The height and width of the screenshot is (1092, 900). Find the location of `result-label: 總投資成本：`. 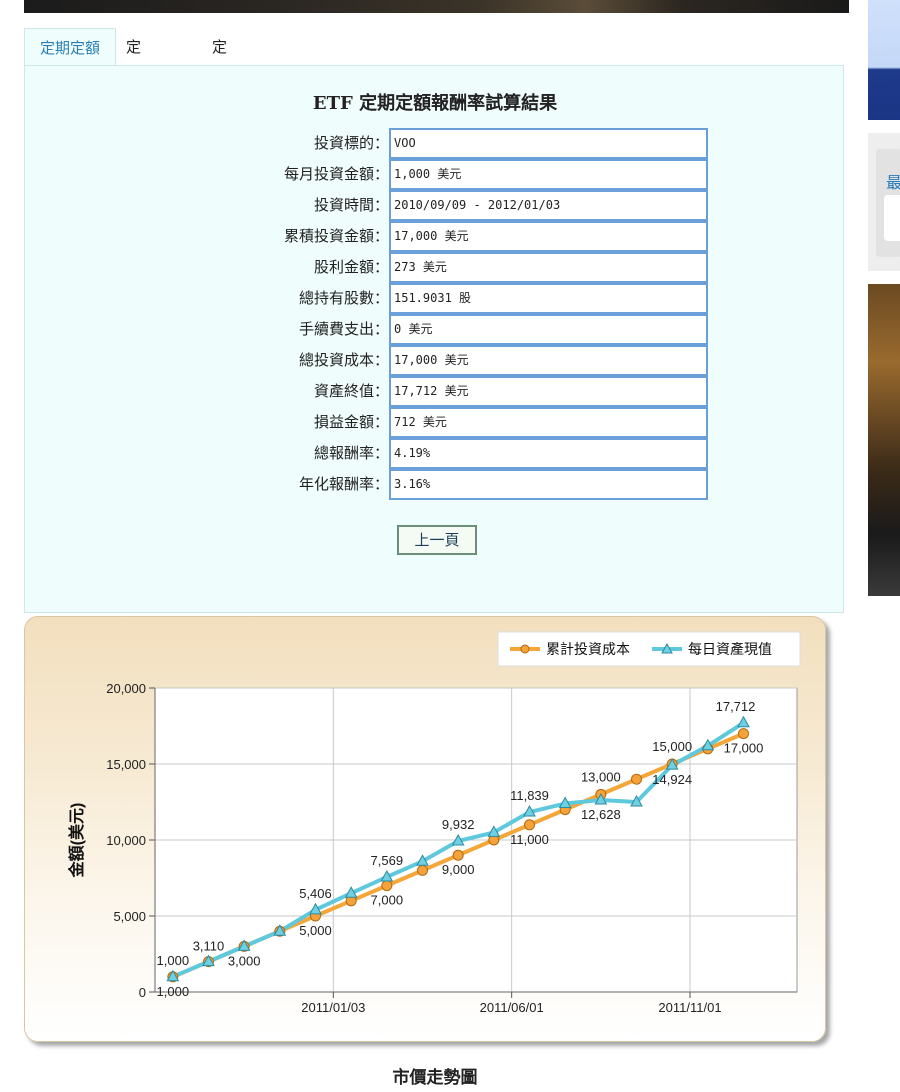

result-label: 總投資成本： is located at coordinates (343, 360).